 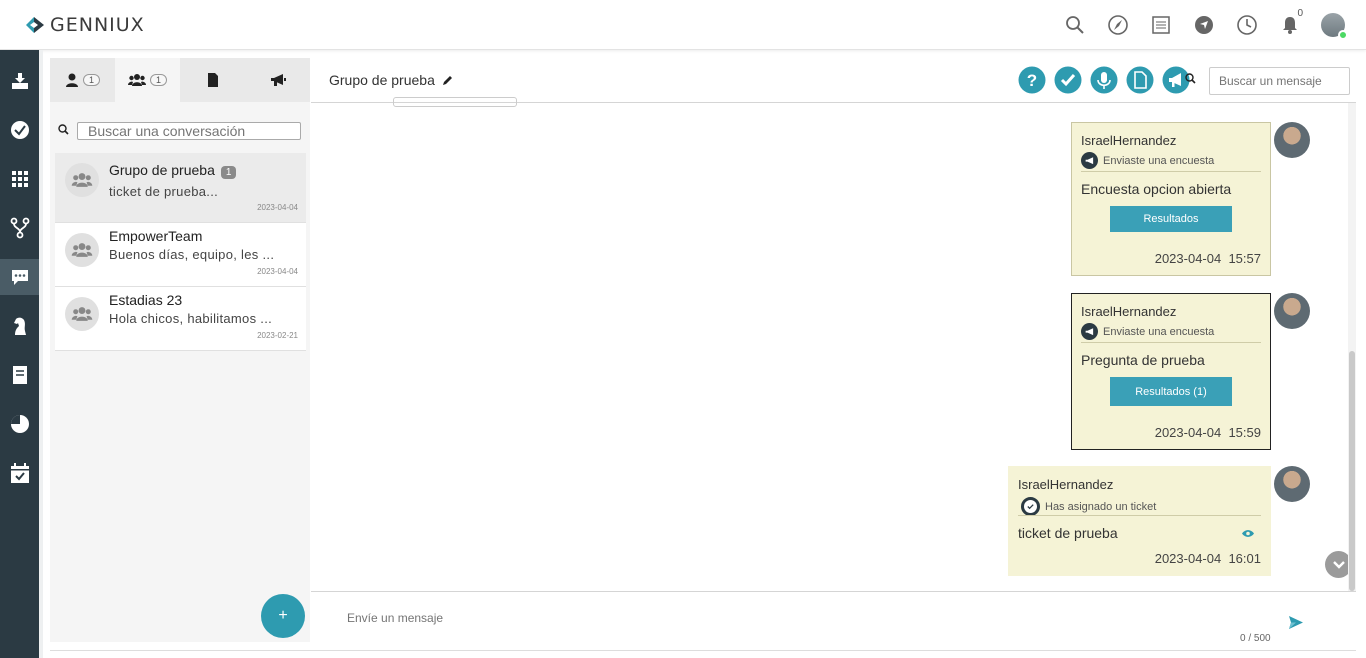 I want to click on character-counter: 0 / 500, so click(x=1255, y=638).